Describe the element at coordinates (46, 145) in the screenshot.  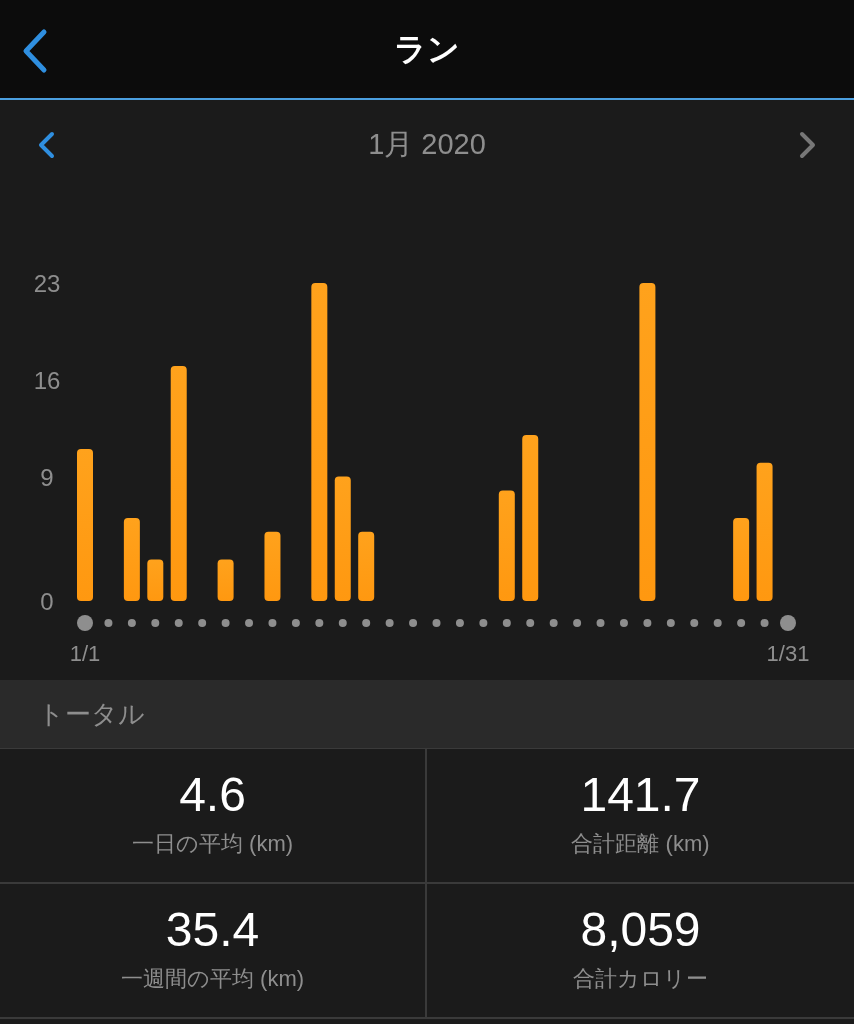
I see `previous-month-icon` at that location.